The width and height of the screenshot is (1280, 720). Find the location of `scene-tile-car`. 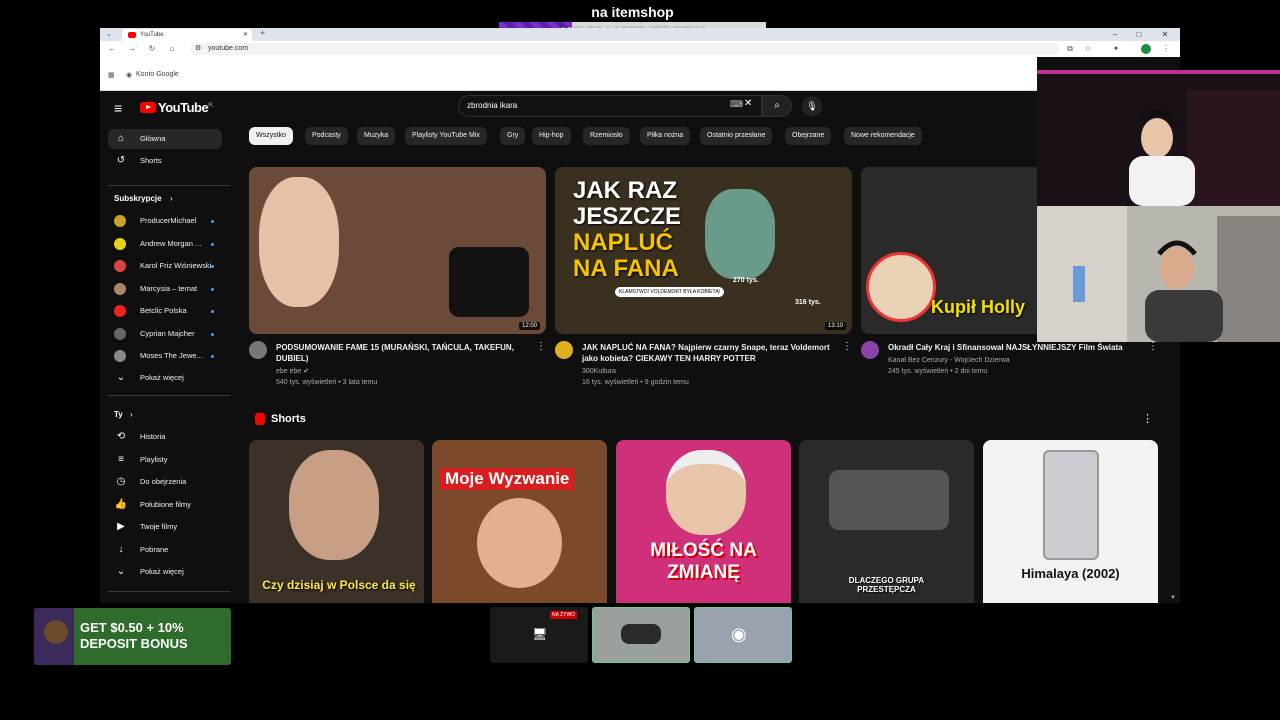

scene-tile-car is located at coordinates (641, 635).